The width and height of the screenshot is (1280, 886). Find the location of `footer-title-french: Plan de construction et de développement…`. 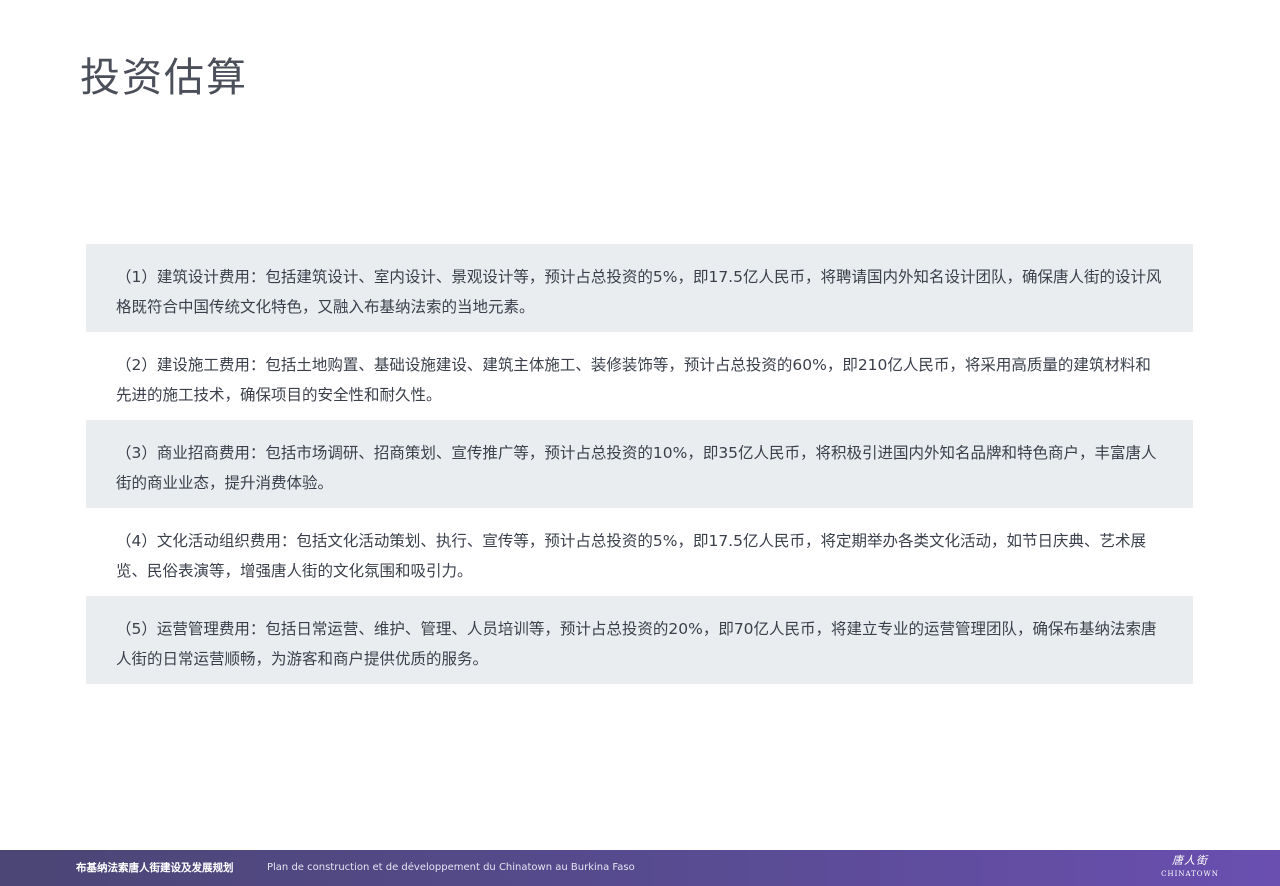

footer-title-french: Plan de construction et de développement… is located at coordinates (451, 867).